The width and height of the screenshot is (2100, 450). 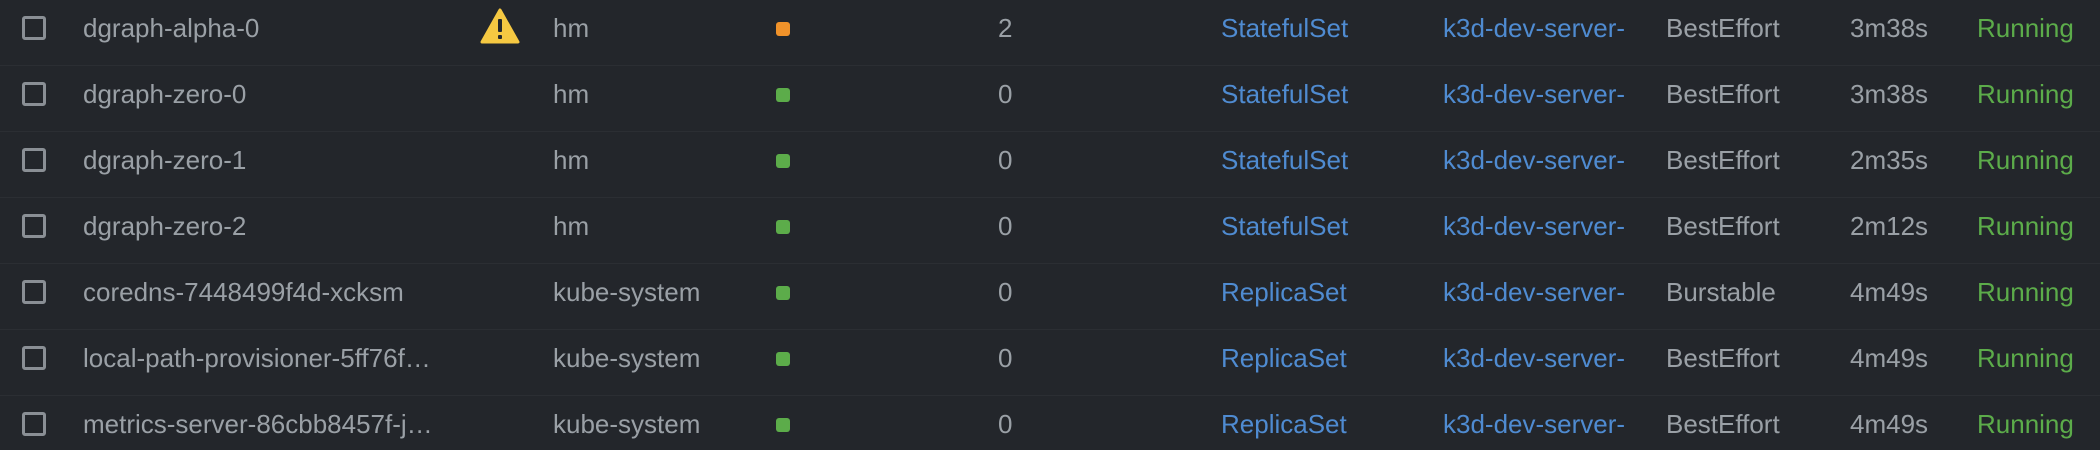 I want to click on pod-name: dgraph-alpha-0, so click(x=273, y=33).